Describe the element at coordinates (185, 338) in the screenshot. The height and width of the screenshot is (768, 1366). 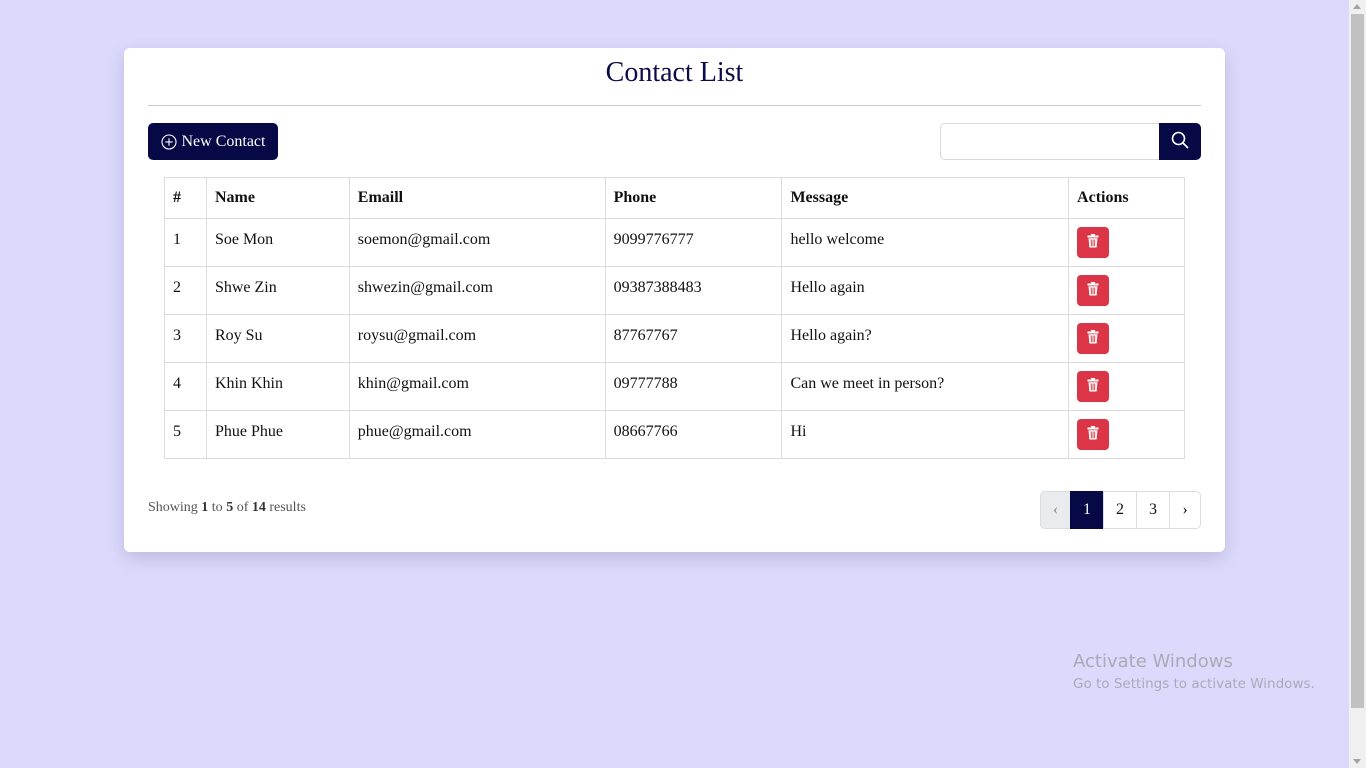
I see `cell-number: 3` at that location.